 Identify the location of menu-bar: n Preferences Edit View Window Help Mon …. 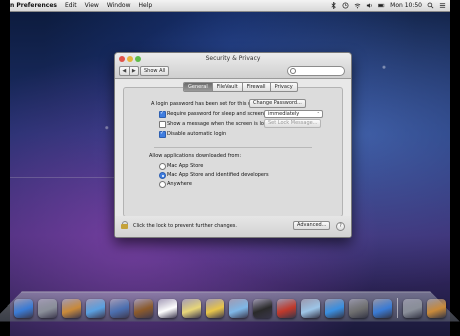
(230, 6).